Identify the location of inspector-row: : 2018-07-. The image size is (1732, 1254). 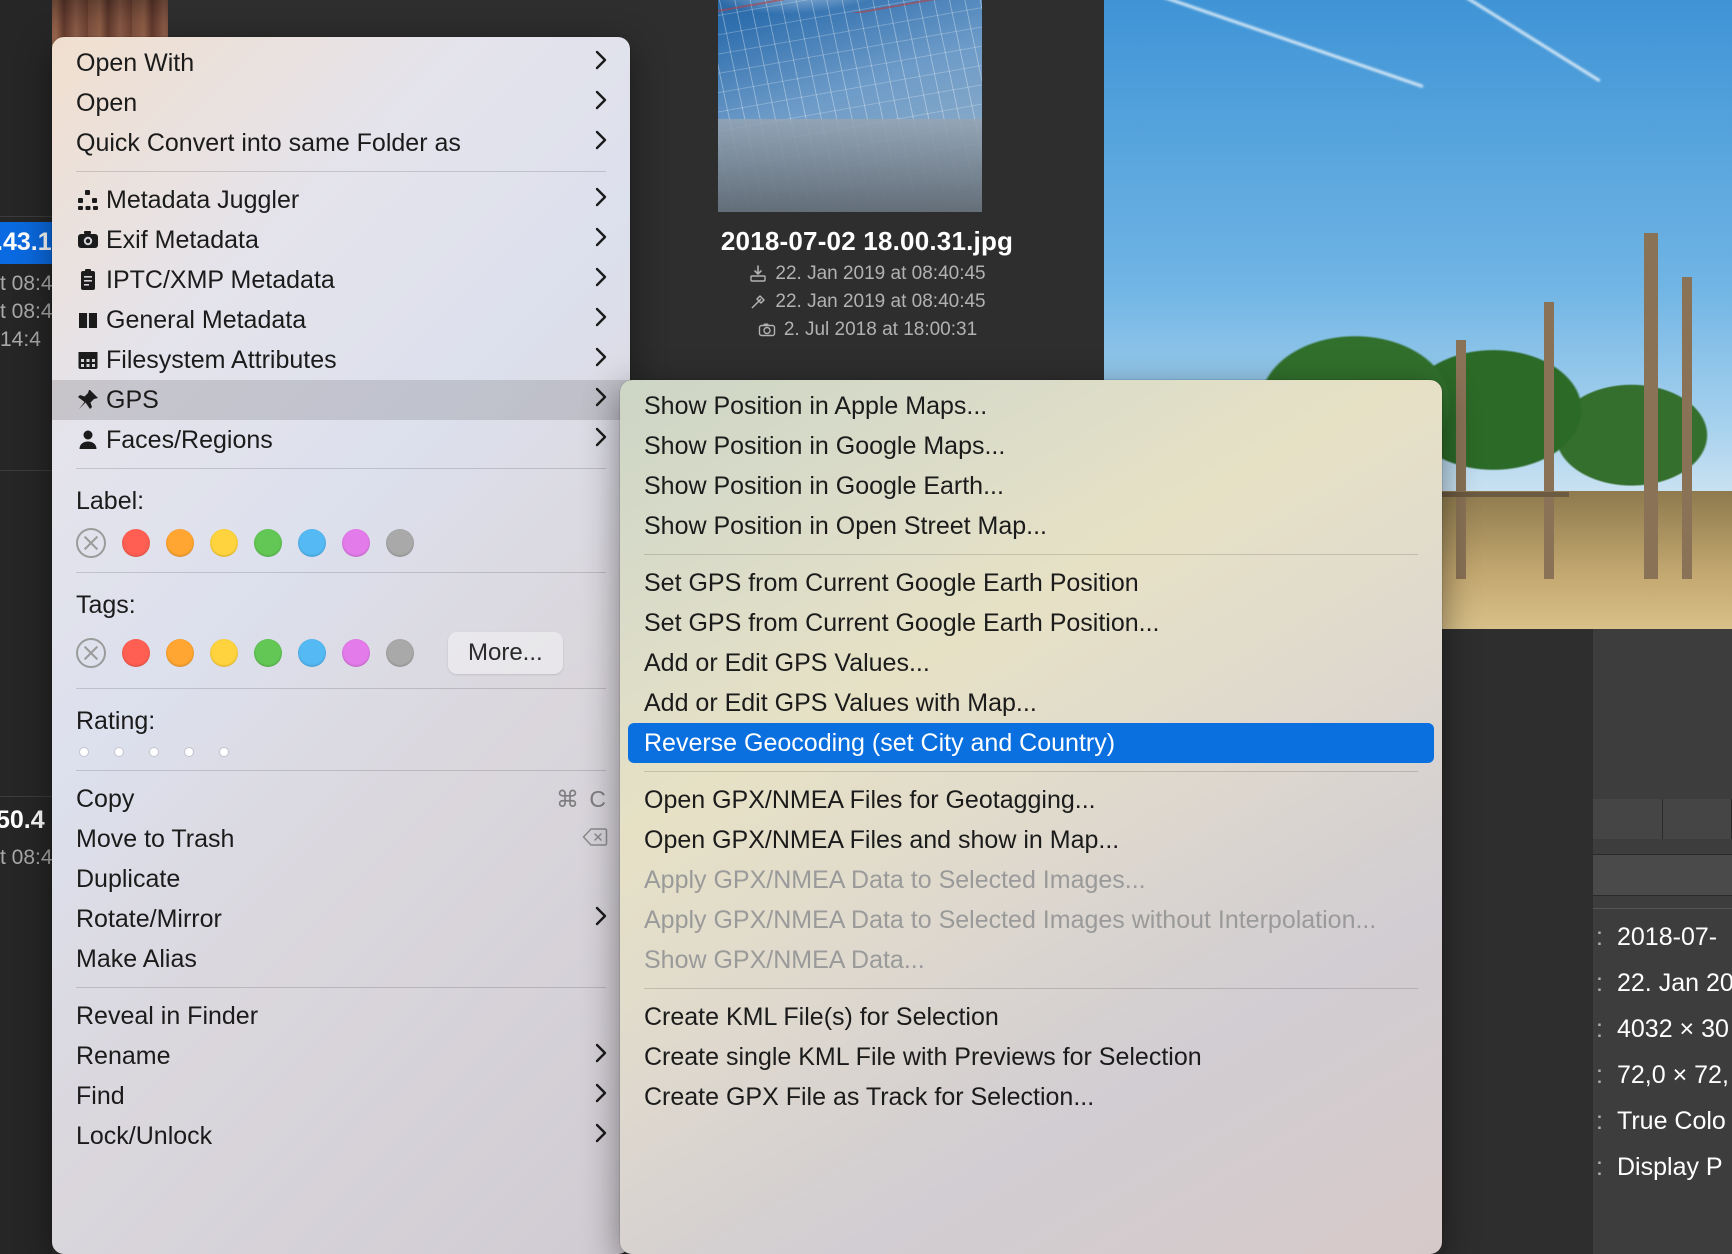
(1657, 936).